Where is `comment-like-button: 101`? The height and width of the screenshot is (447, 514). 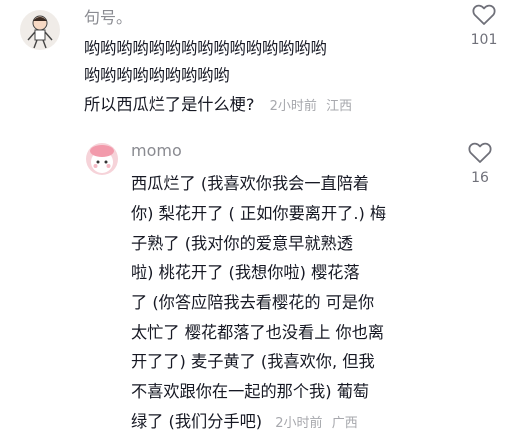
comment-like-button: 101 is located at coordinates (484, 26).